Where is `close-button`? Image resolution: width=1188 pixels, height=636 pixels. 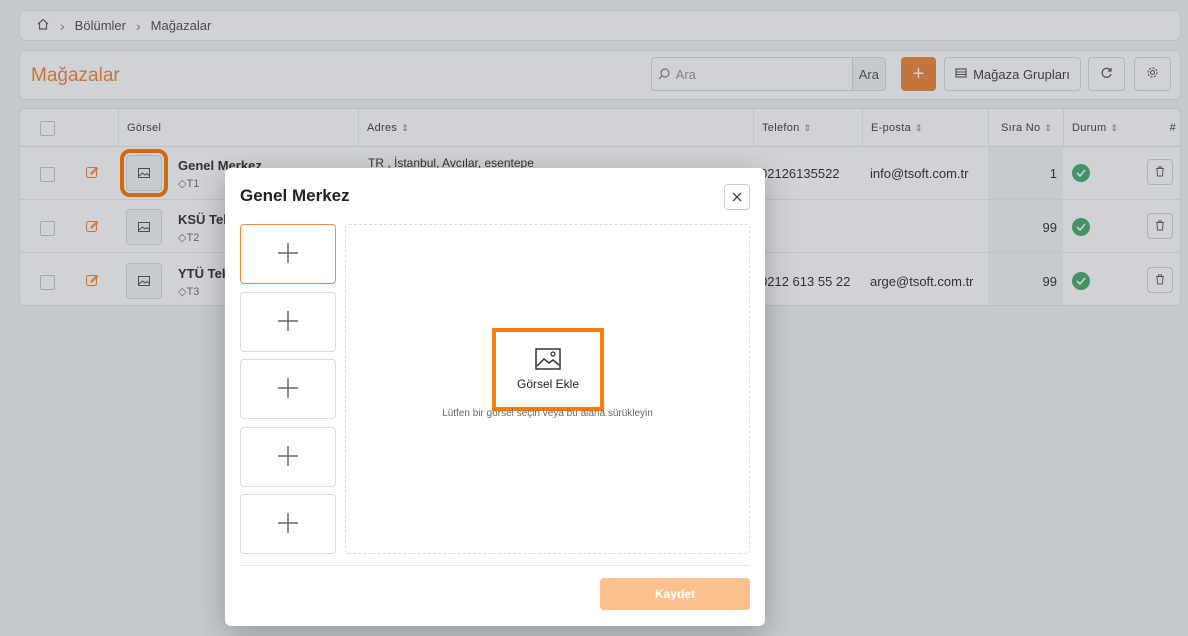
close-button is located at coordinates (737, 197).